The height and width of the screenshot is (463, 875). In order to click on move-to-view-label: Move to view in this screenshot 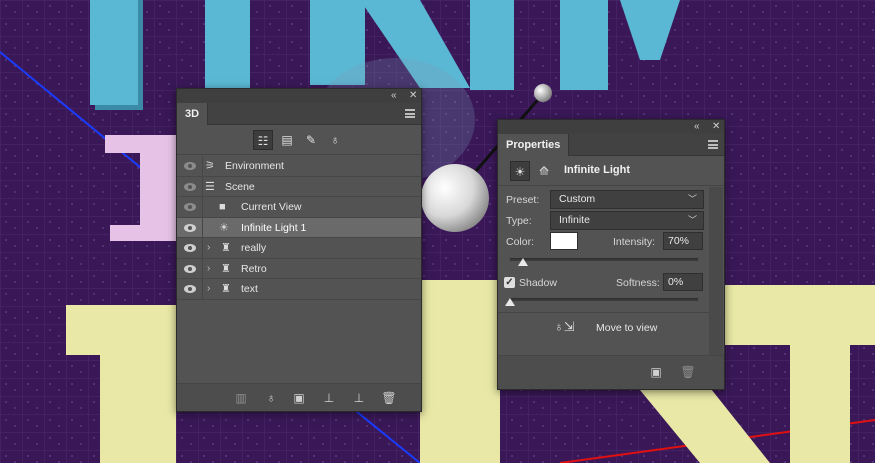, I will do `click(627, 328)`.